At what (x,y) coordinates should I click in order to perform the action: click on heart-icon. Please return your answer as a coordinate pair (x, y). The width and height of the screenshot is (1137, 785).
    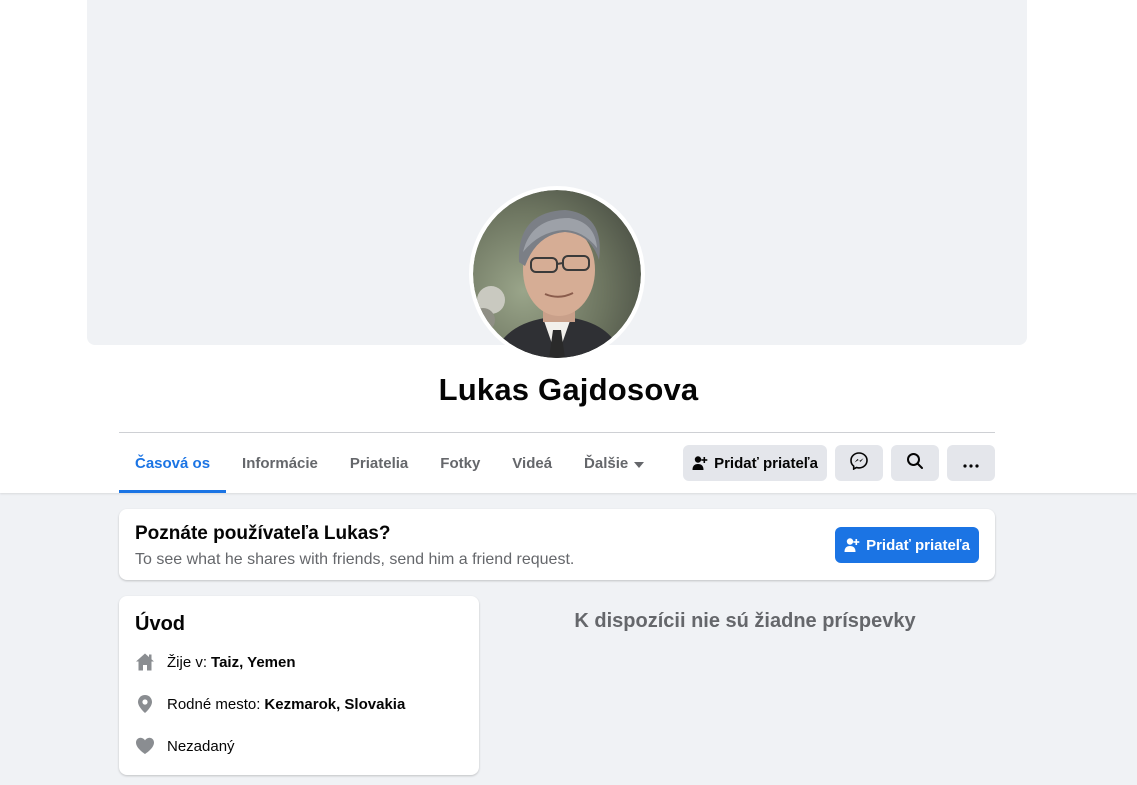
    Looking at the image, I should click on (145, 746).